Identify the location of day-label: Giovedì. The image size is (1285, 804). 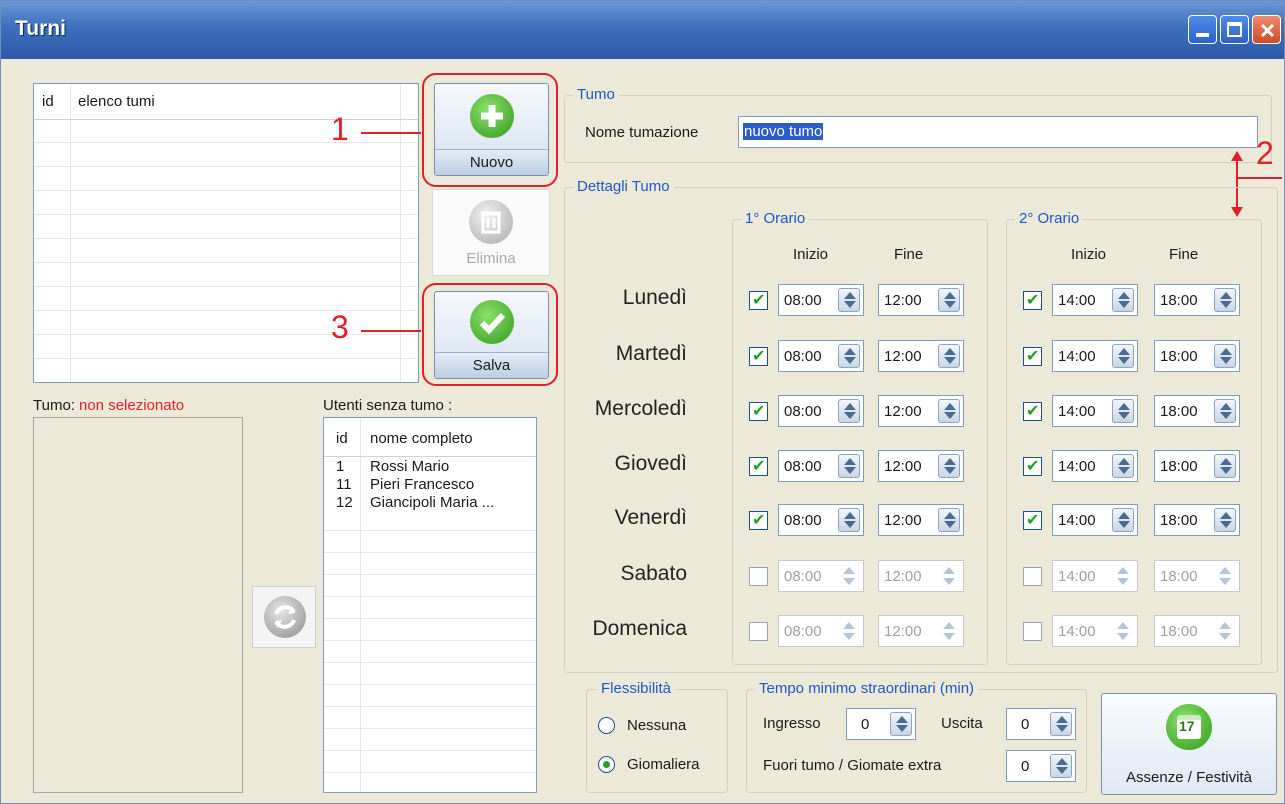
(650, 463).